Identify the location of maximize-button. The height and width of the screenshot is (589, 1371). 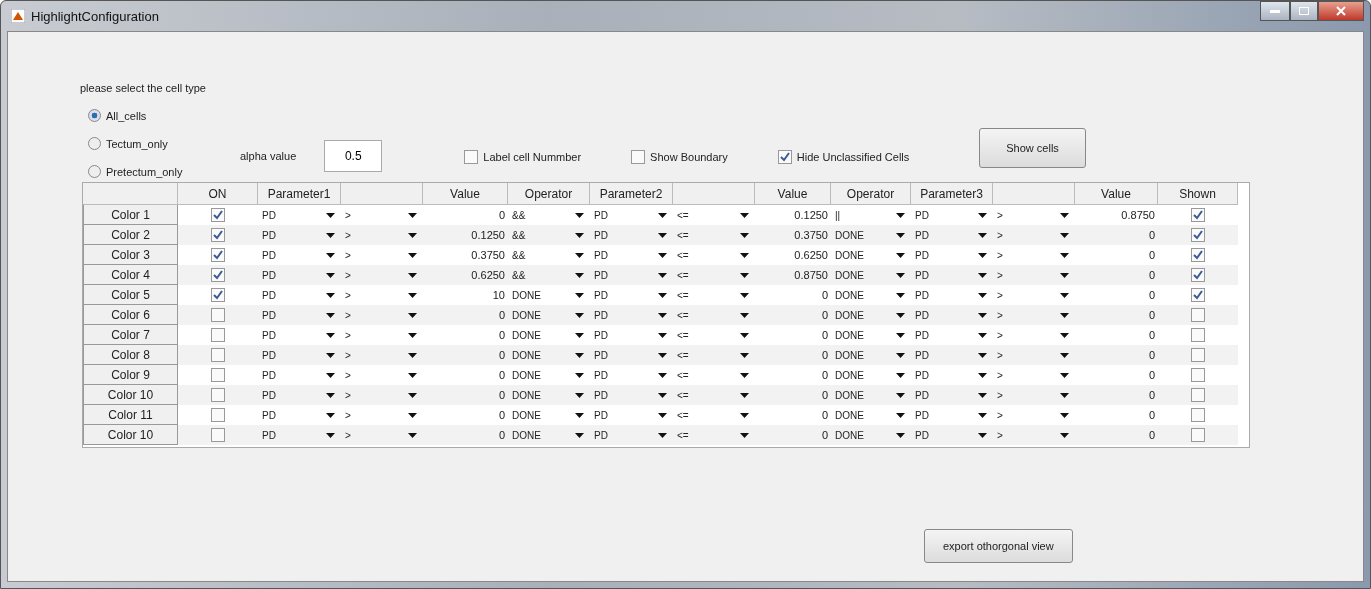
(1304, 11).